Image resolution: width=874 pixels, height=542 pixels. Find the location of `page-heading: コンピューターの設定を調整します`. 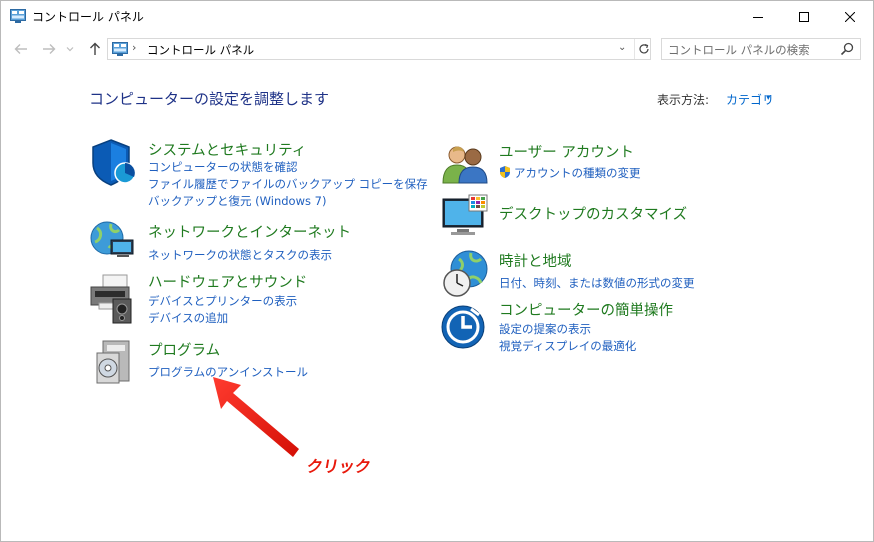

page-heading: コンピューターの設定を調整します is located at coordinates (209, 99).